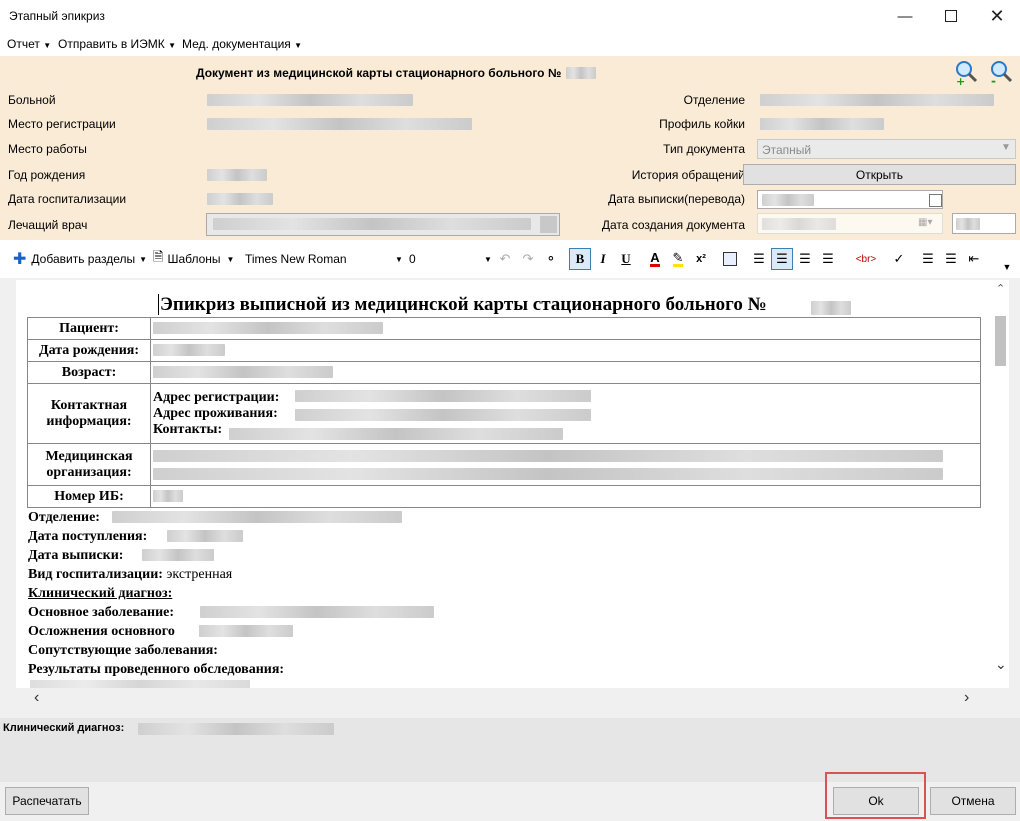 This screenshot has width=1020, height=821. Describe the element at coordinates (412, 259) in the screenshot. I see `font-size-value: 0` at that location.